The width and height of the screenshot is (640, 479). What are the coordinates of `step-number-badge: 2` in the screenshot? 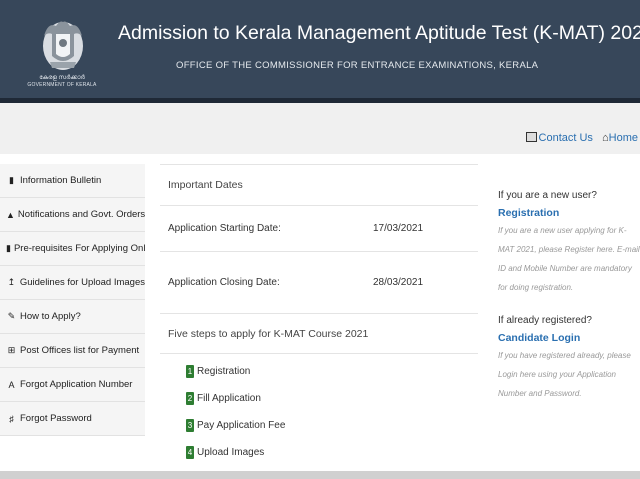 It's located at (190, 398).